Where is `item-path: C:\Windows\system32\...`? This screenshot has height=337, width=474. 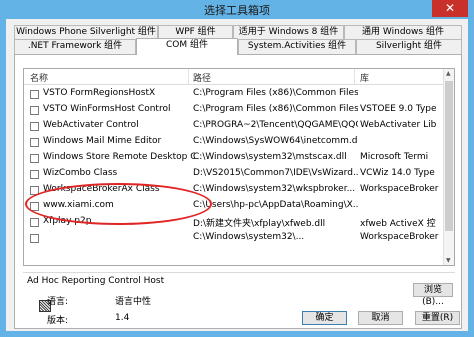
item-path: C:\Windows\system32\... is located at coordinates (249, 237).